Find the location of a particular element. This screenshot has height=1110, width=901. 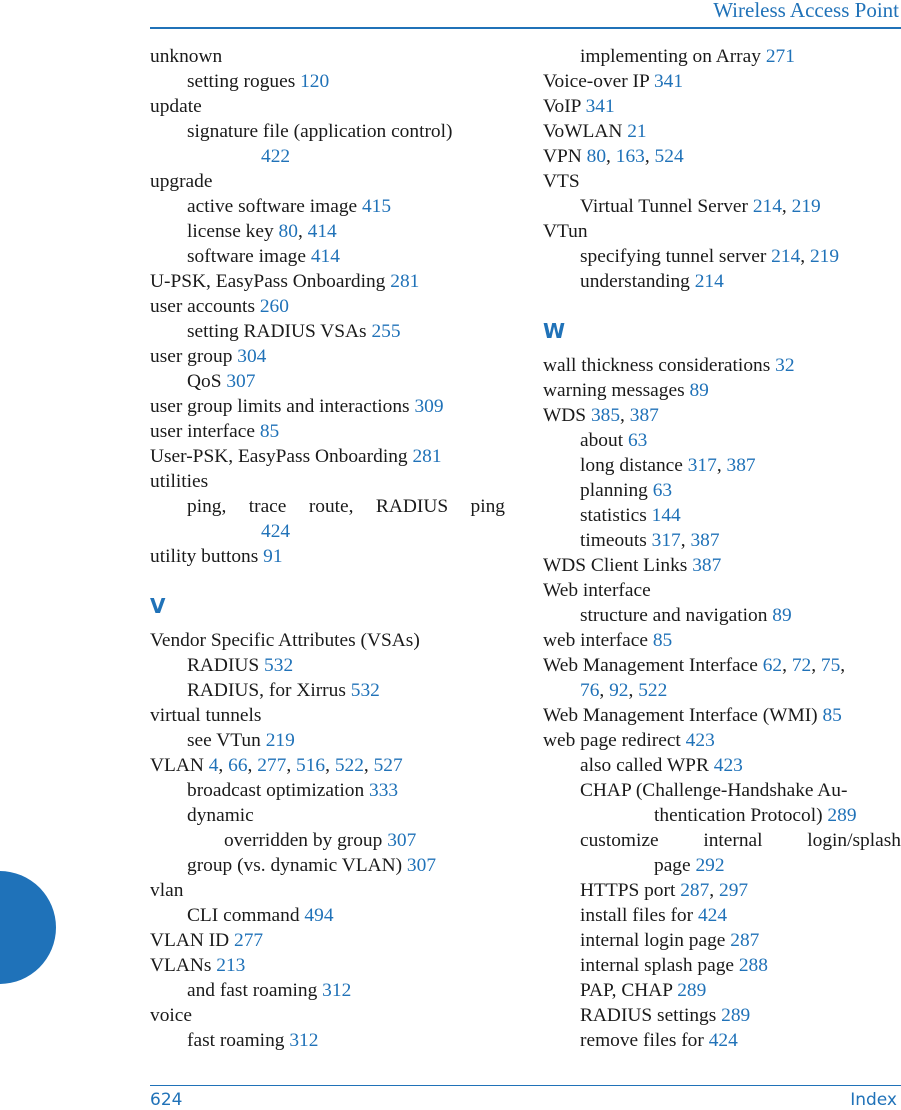

index-entry: web interface 85 is located at coordinates (722, 640).